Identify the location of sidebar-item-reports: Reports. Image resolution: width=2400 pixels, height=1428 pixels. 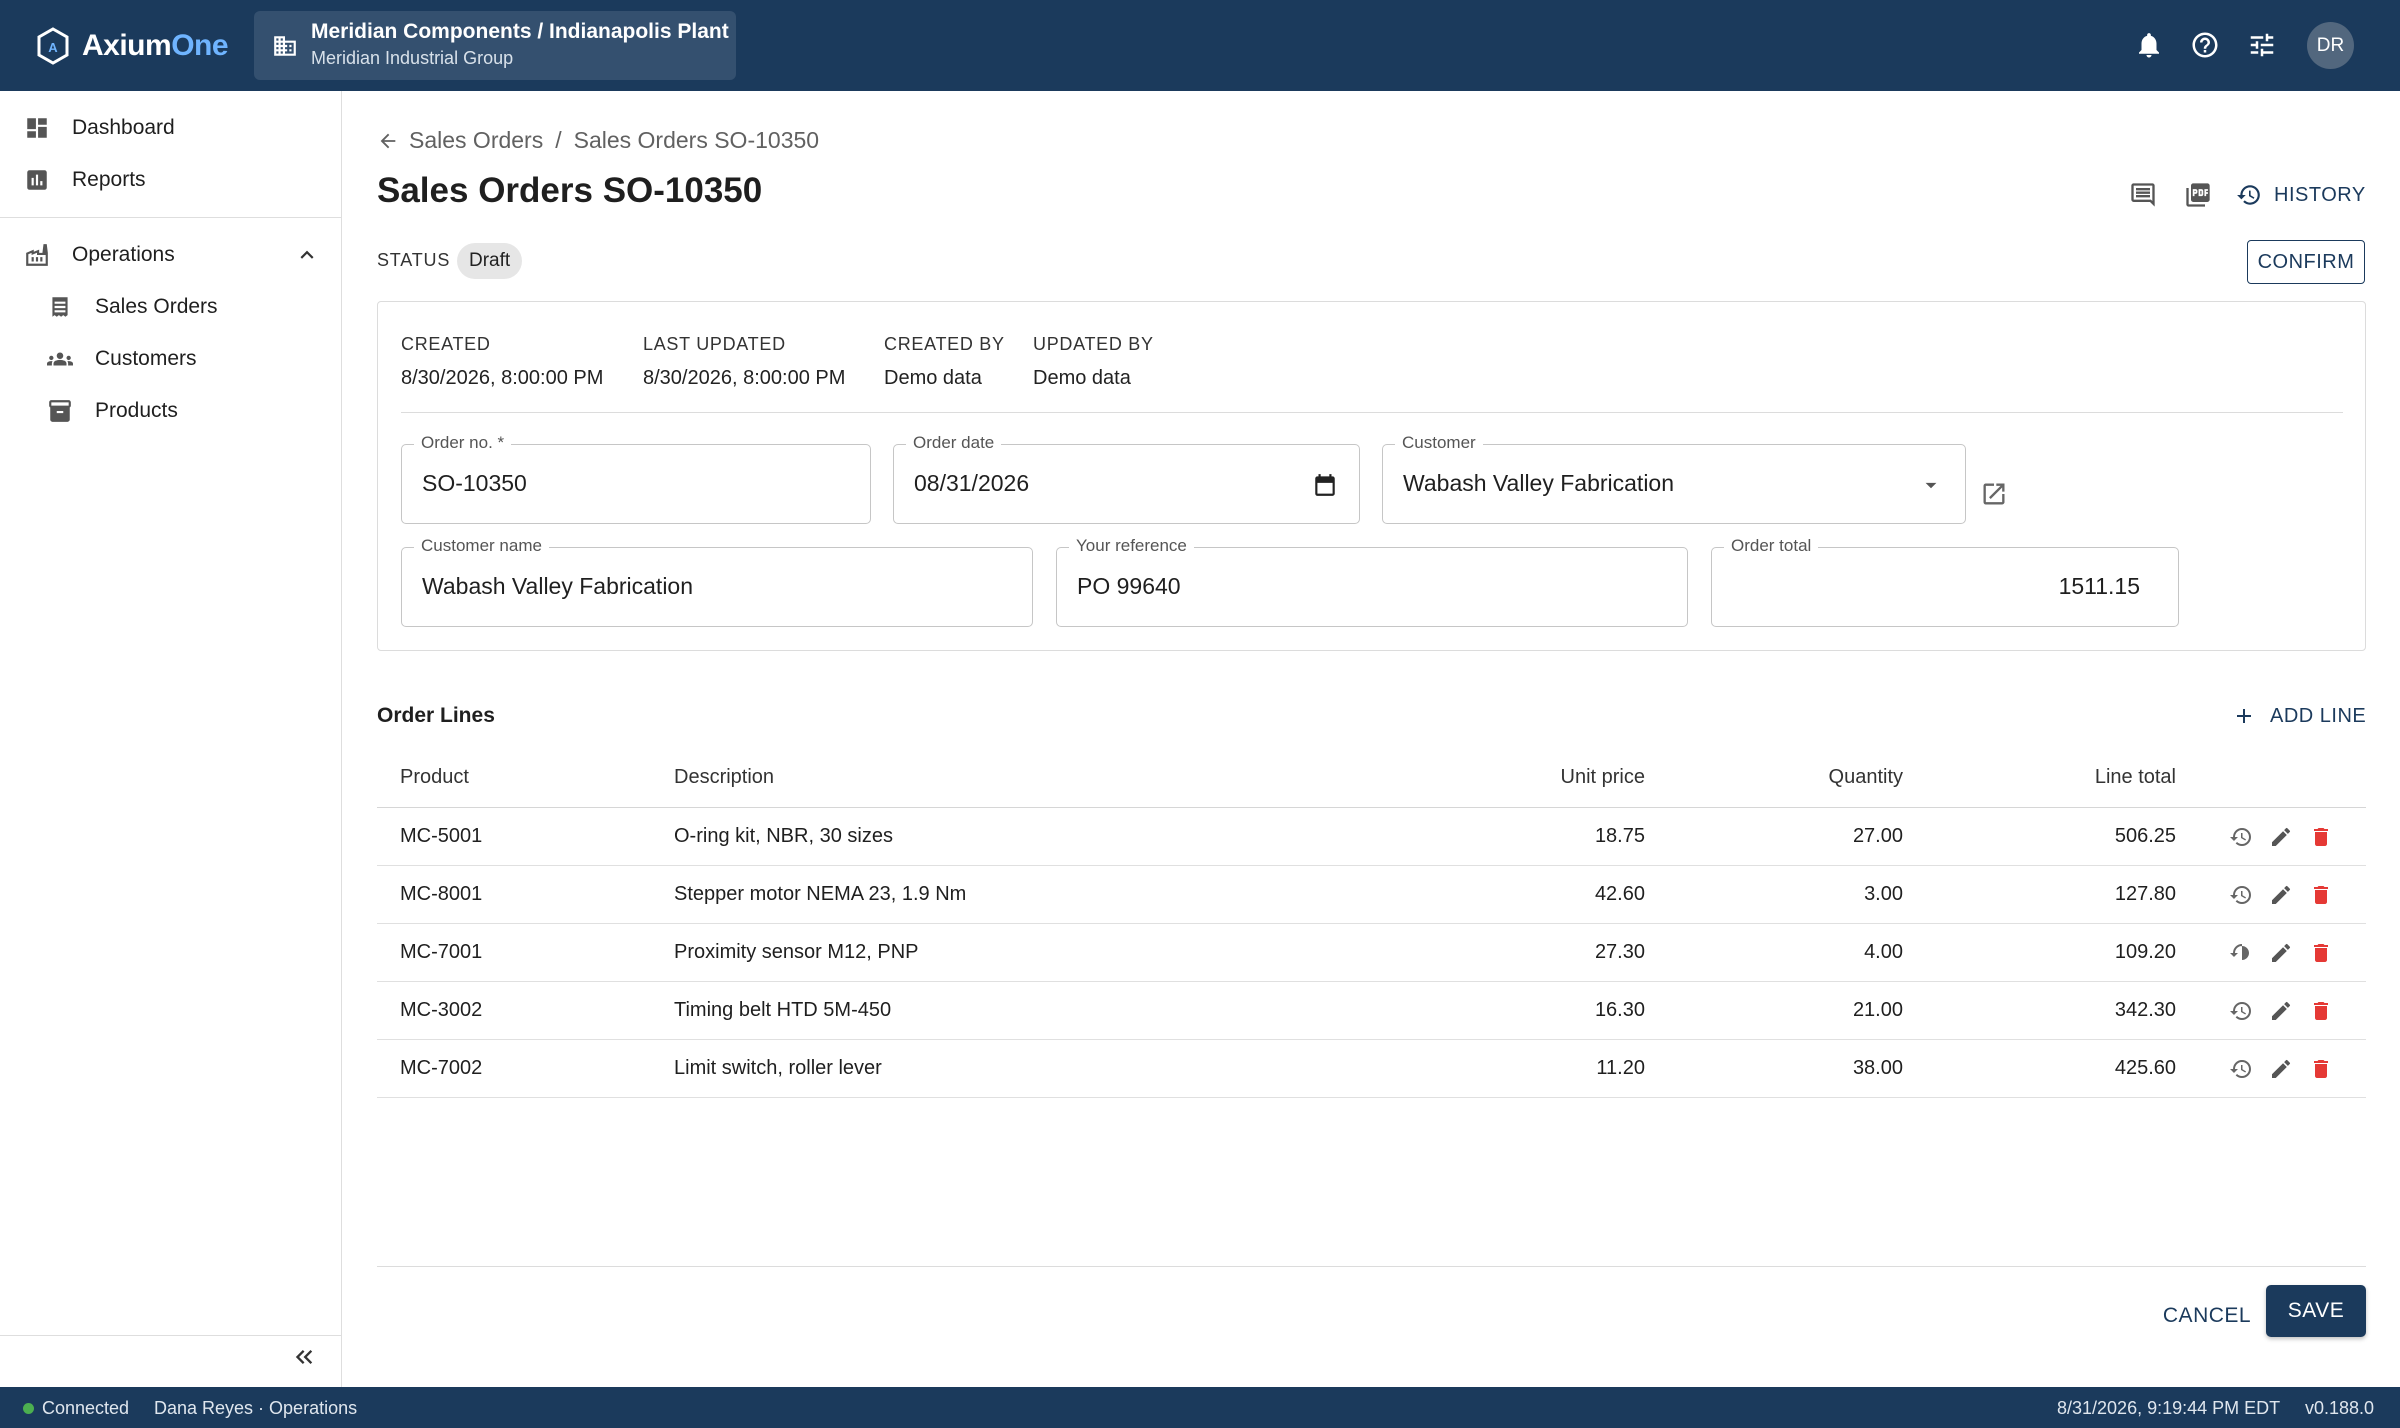
(85, 180).